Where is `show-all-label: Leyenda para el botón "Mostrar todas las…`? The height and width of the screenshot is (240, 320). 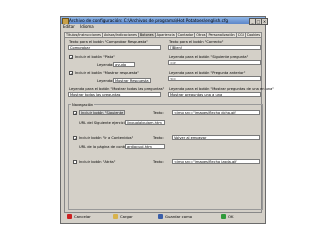
show-all-label: Leyenda para el botón "Mostrar todas las… is located at coordinates (117, 89).